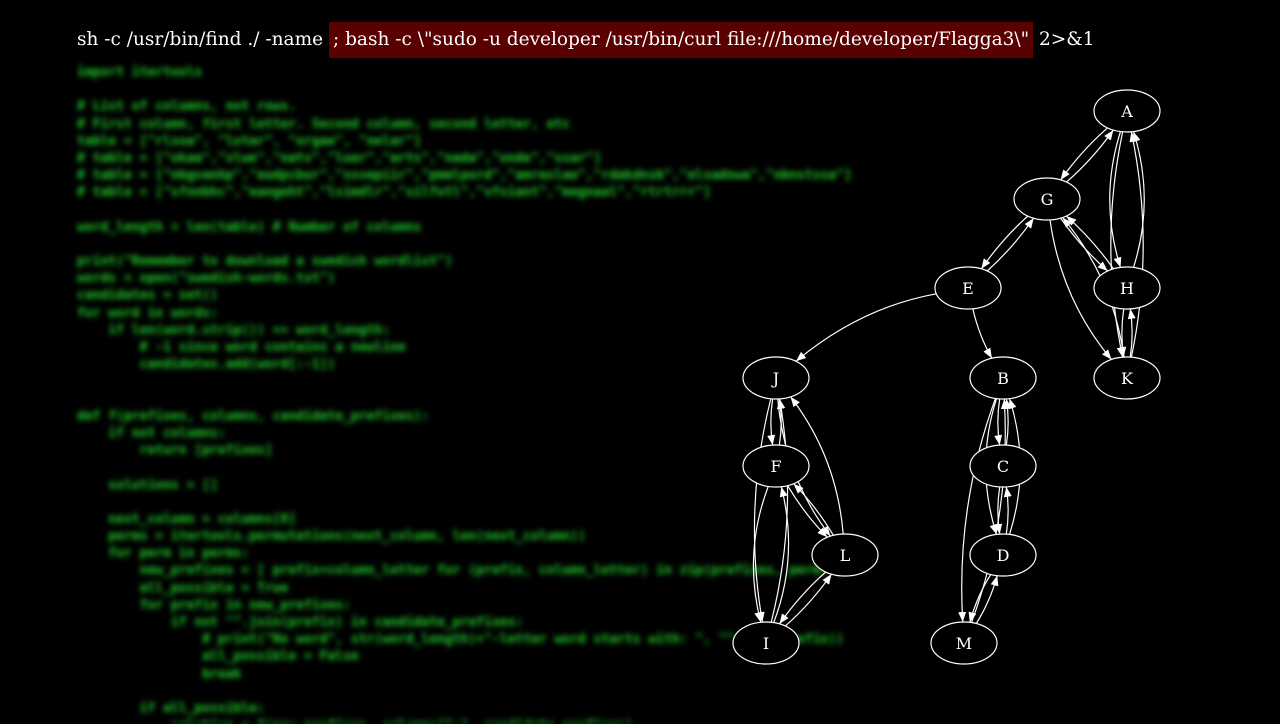 This screenshot has width=1280, height=724. I want to click on node-g: G, so click(1047, 199).